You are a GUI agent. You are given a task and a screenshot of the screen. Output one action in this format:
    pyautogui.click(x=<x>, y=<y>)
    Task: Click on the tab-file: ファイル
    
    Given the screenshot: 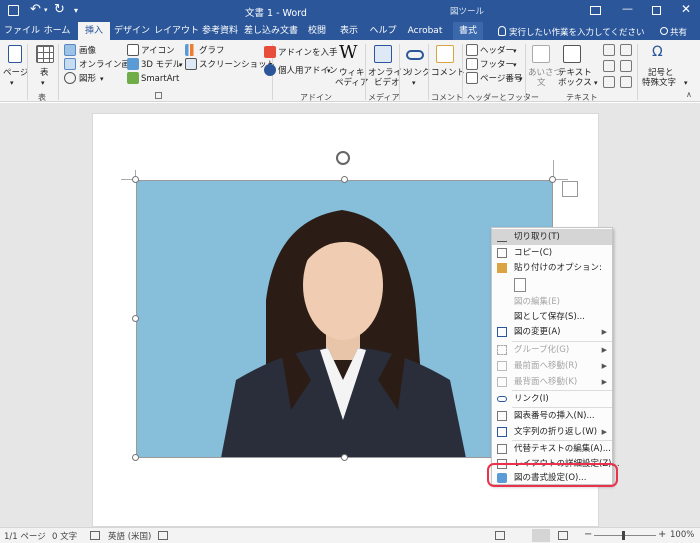 What is the action you would take?
    pyautogui.click(x=22, y=31)
    